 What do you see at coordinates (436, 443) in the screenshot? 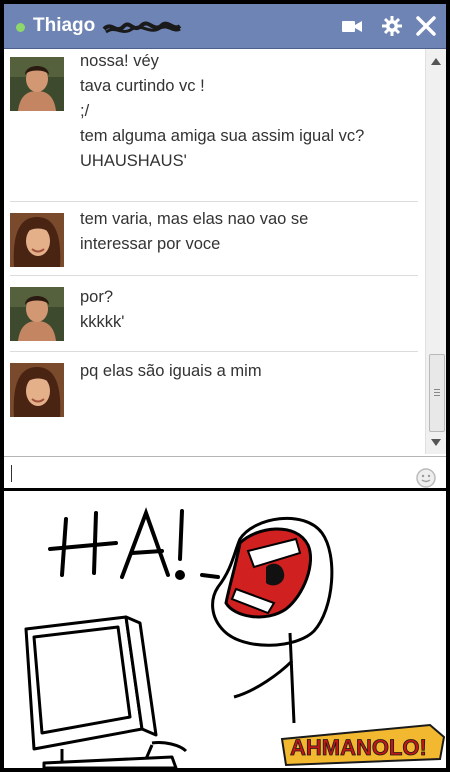
I see `scroll-down-arrow-icon` at bounding box center [436, 443].